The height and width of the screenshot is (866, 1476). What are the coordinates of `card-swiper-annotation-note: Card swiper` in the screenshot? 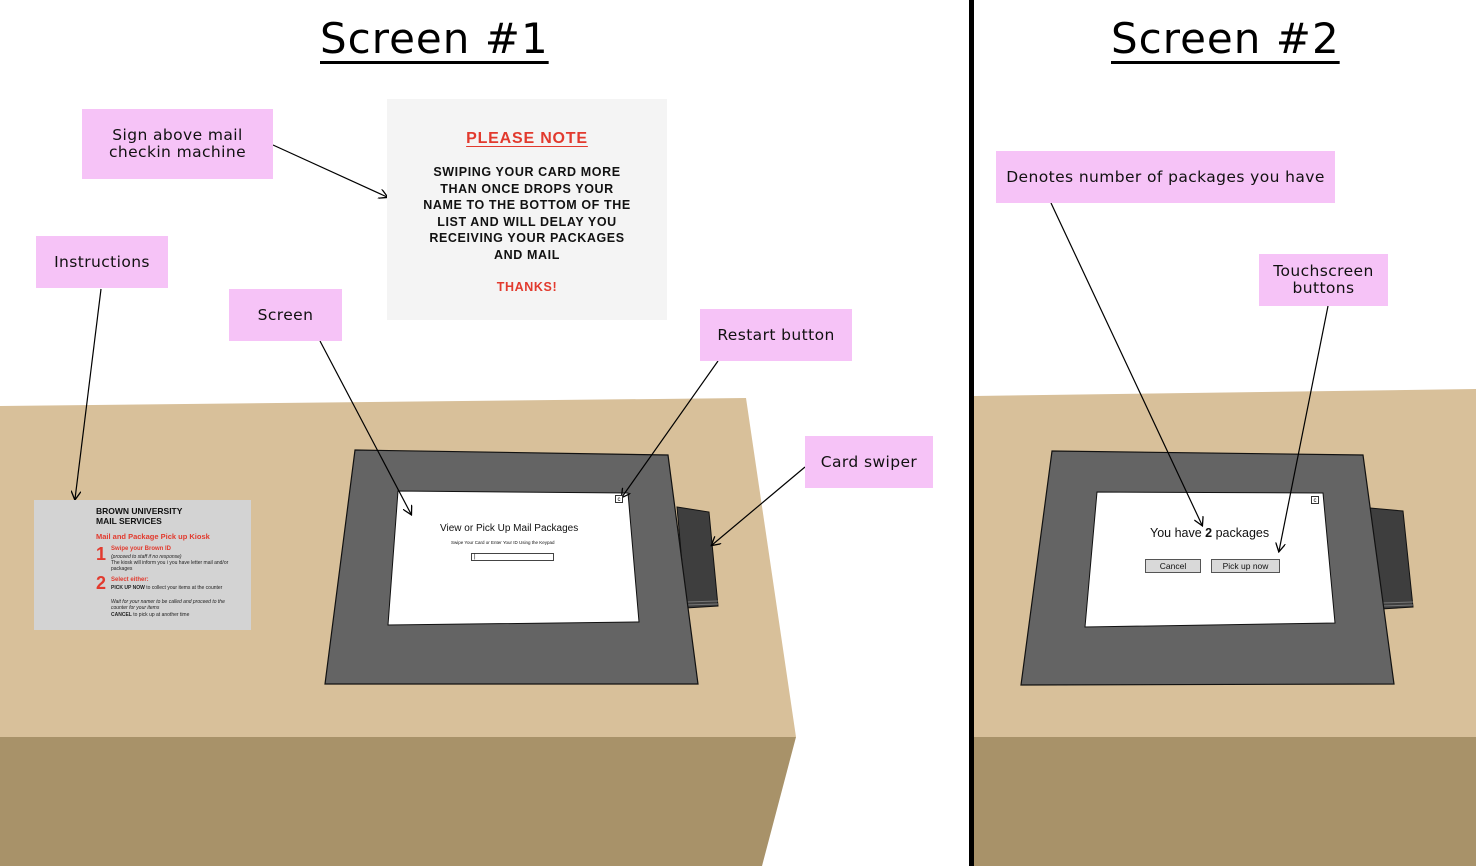 It's located at (869, 462).